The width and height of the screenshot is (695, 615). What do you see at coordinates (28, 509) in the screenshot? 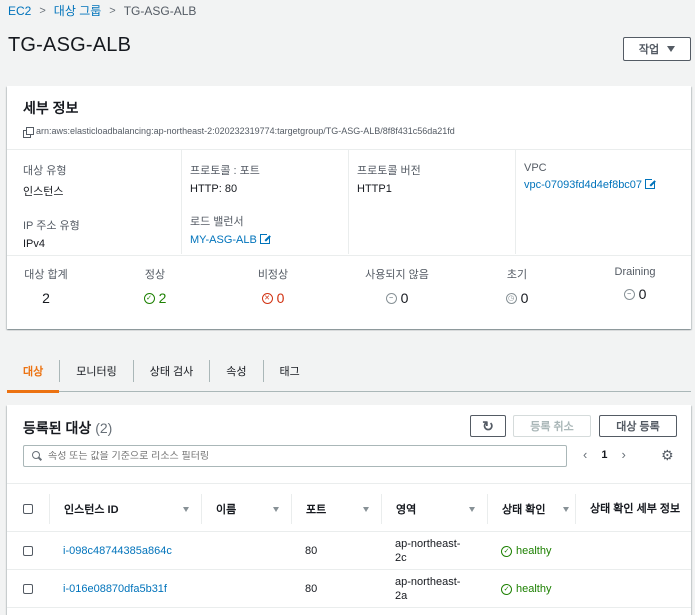
I see `select-all-checkbox` at bounding box center [28, 509].